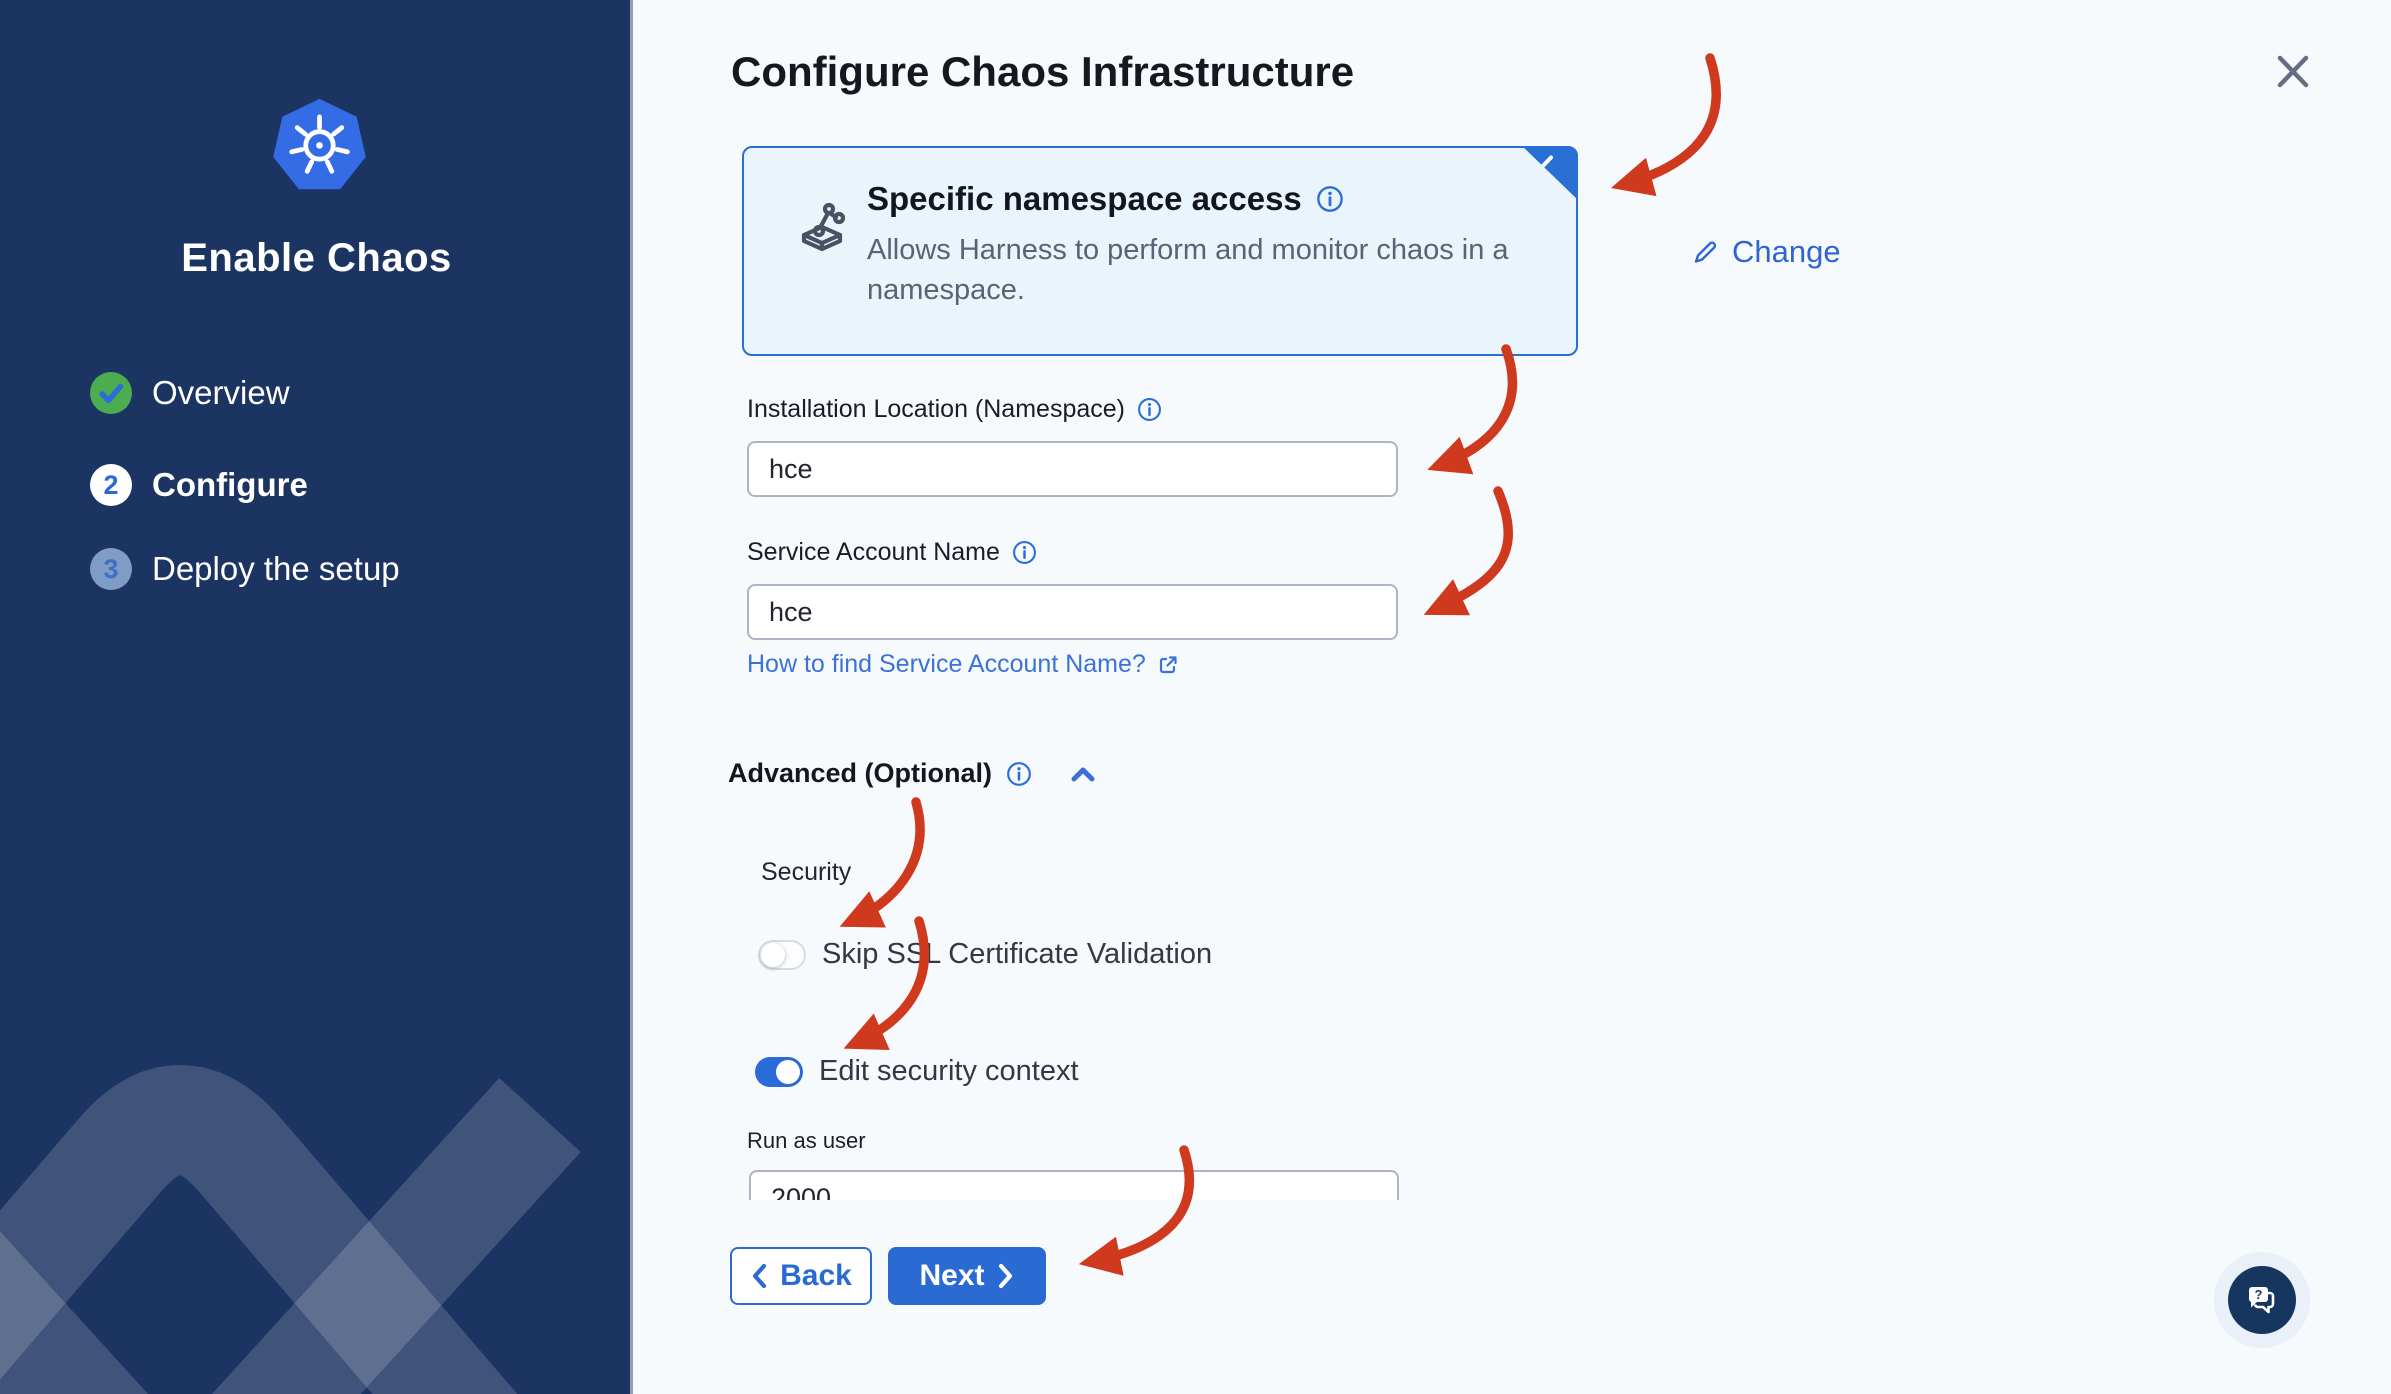  I want to click on advanced-section-header: Advanced (Optional), so click(913, 773).